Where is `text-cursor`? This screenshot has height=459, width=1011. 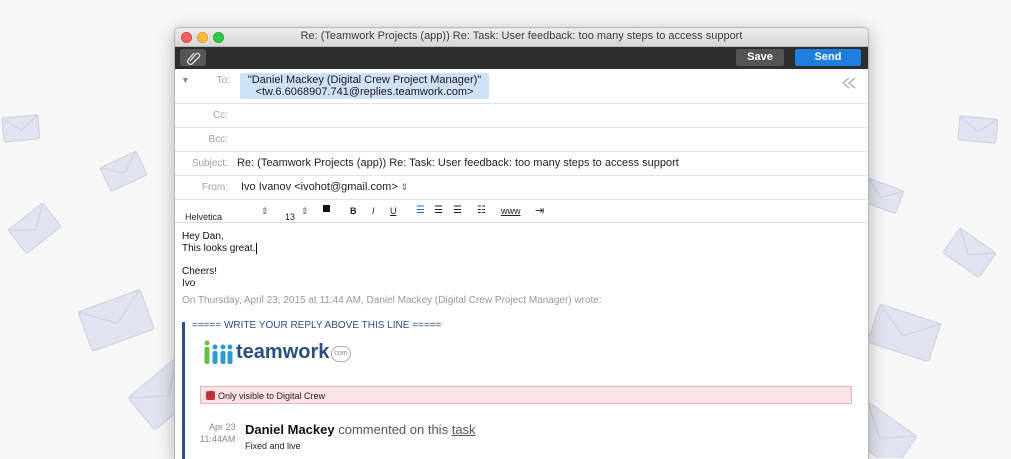
text-cursor is located at coordinates (257, 248).